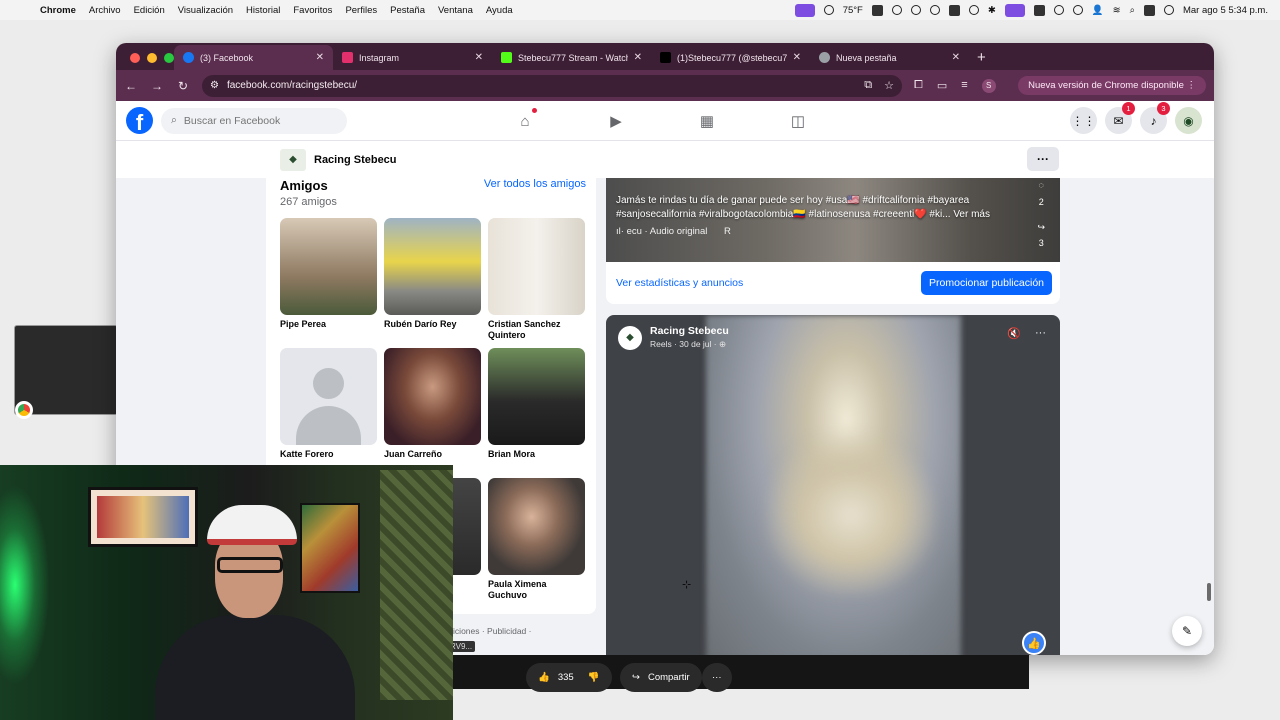 This screenshot has height=720, width=1280. What do you see at coordinates (877, 10) in the screenshot?
I see `status-app-icon` at bounding box center [877, 10].